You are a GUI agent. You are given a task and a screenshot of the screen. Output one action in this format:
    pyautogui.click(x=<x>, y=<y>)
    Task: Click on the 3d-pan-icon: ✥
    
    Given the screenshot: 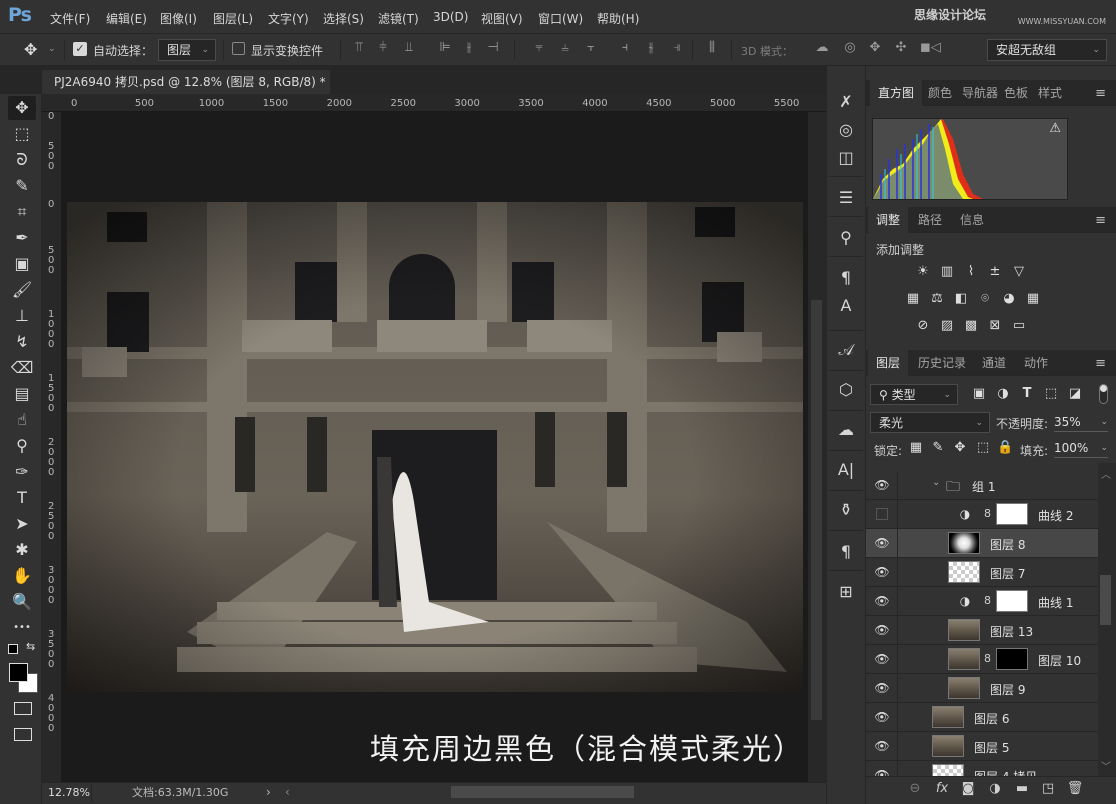 What is the action you would take?
    pyautogui.click(x=875, y=48)
    